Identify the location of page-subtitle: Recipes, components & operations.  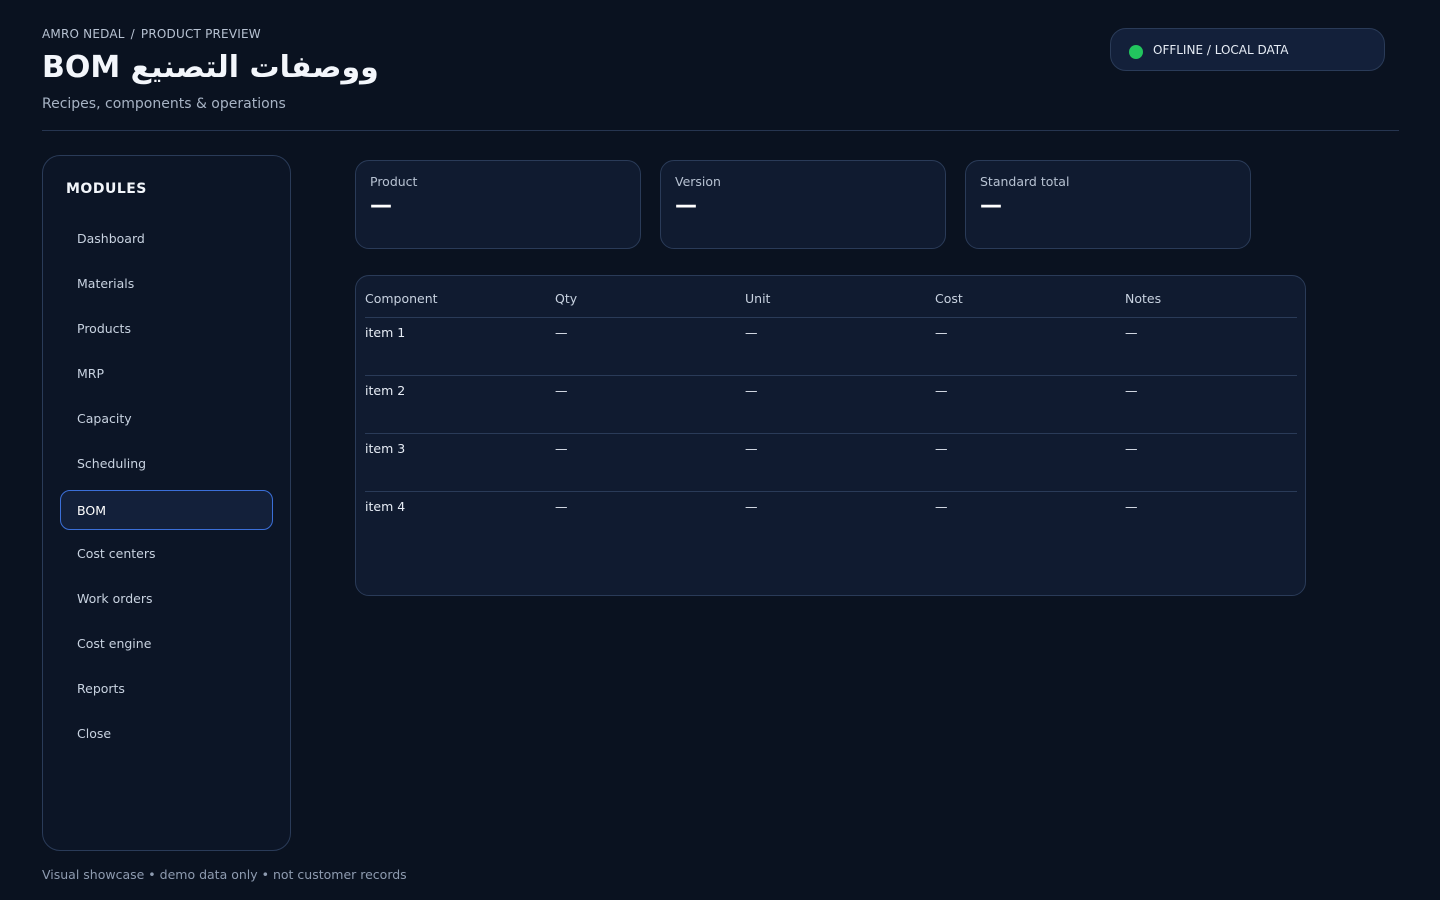
(164, 104).